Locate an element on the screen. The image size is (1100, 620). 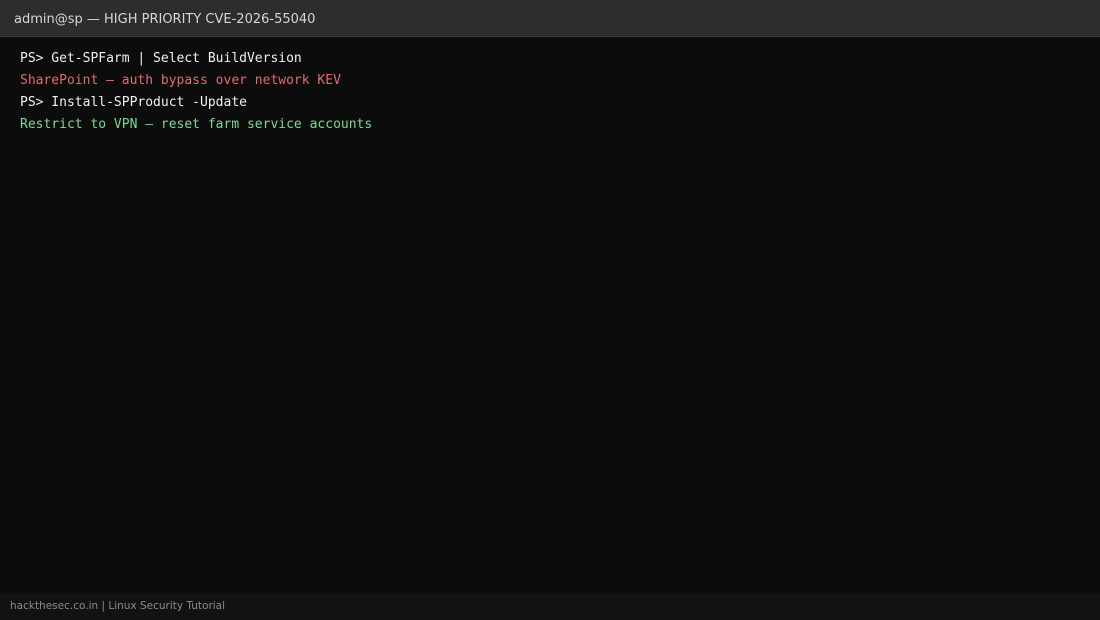
terminal-line-command: PS> Get-SPFarm | Select BuildVersion is located at coordinates (161, 58).